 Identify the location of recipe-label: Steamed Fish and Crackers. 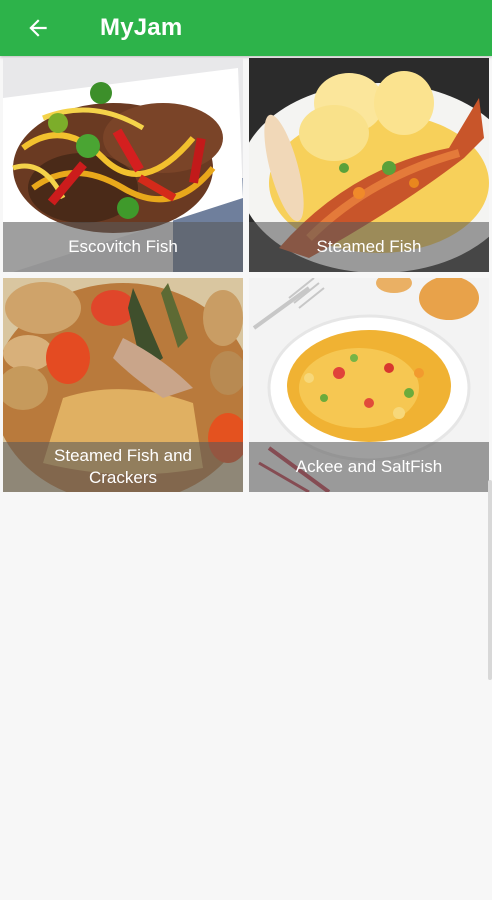
(123, 467).